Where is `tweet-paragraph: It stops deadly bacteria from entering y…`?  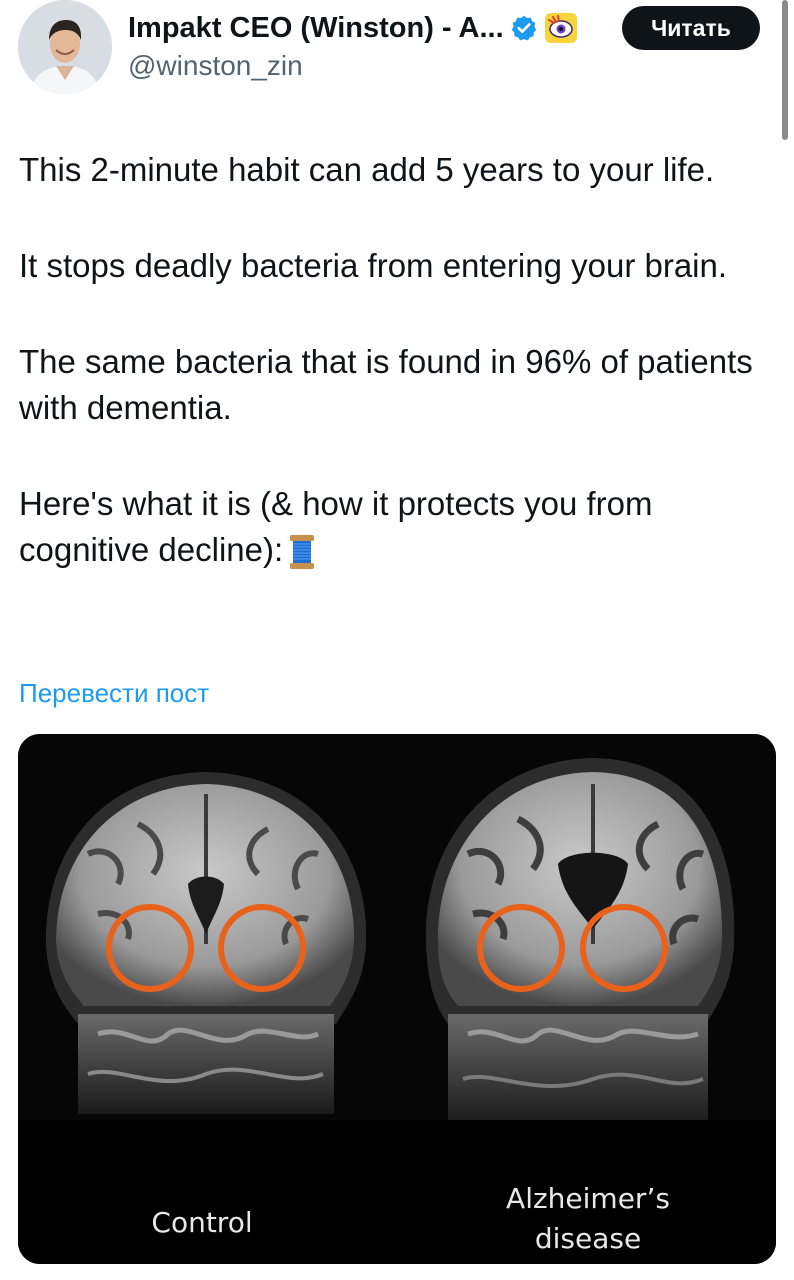 tweet-paragraph: It stops deadly bacteria from entering y… is located at coordinates (373, 265).